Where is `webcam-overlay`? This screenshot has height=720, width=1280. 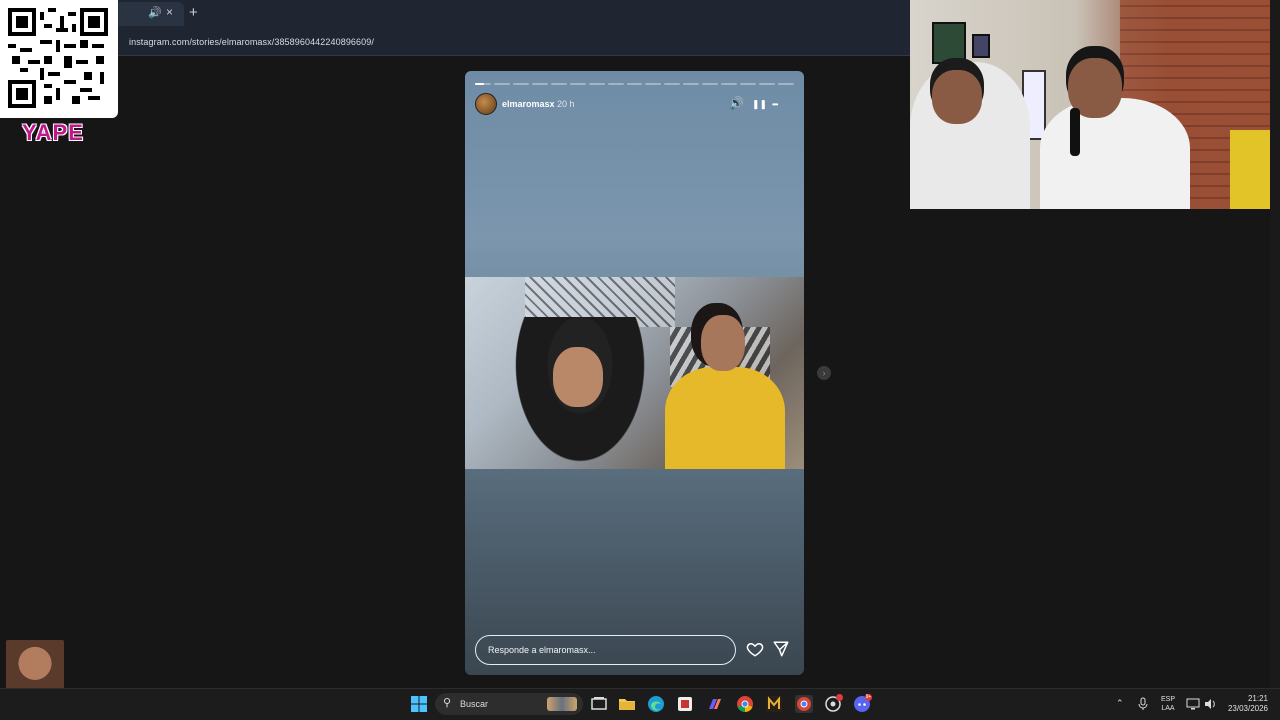
webcam-overlay is located at coordinates (1095, 104).